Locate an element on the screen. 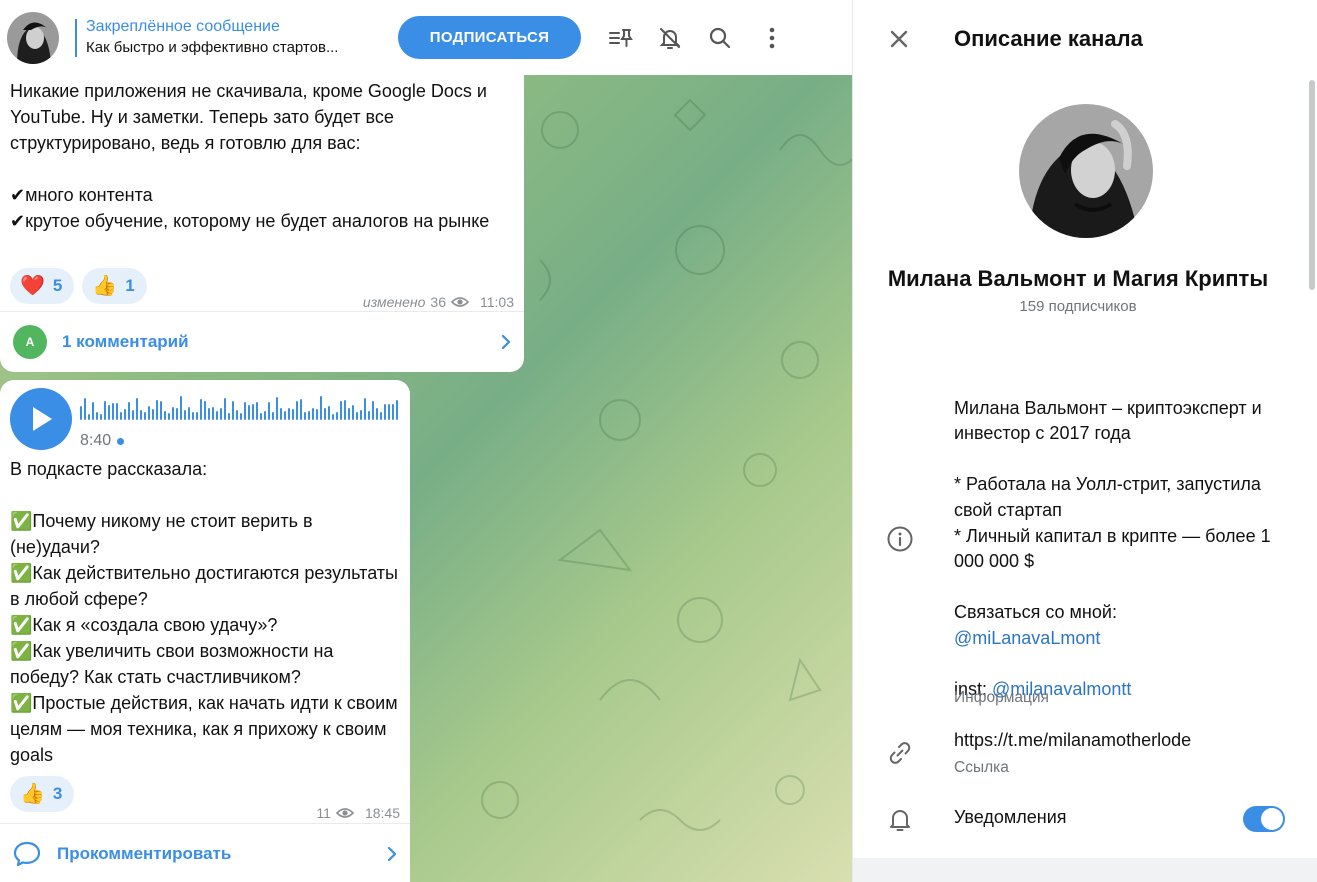 The height and width of the screenshot is (882, 1317). close-button is located at coordinates (899, 39).